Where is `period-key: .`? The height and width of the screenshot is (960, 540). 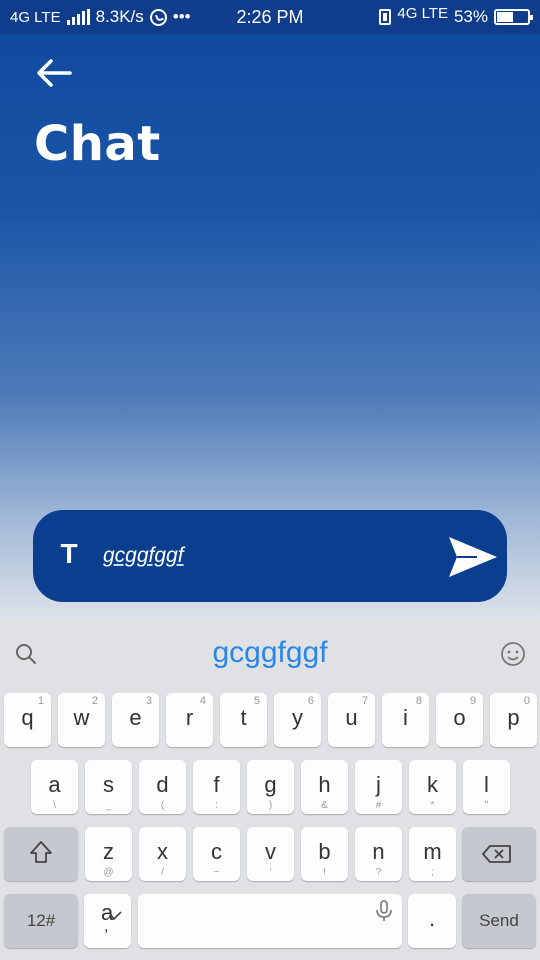 period-key: . is located at coordinates (432, 921).